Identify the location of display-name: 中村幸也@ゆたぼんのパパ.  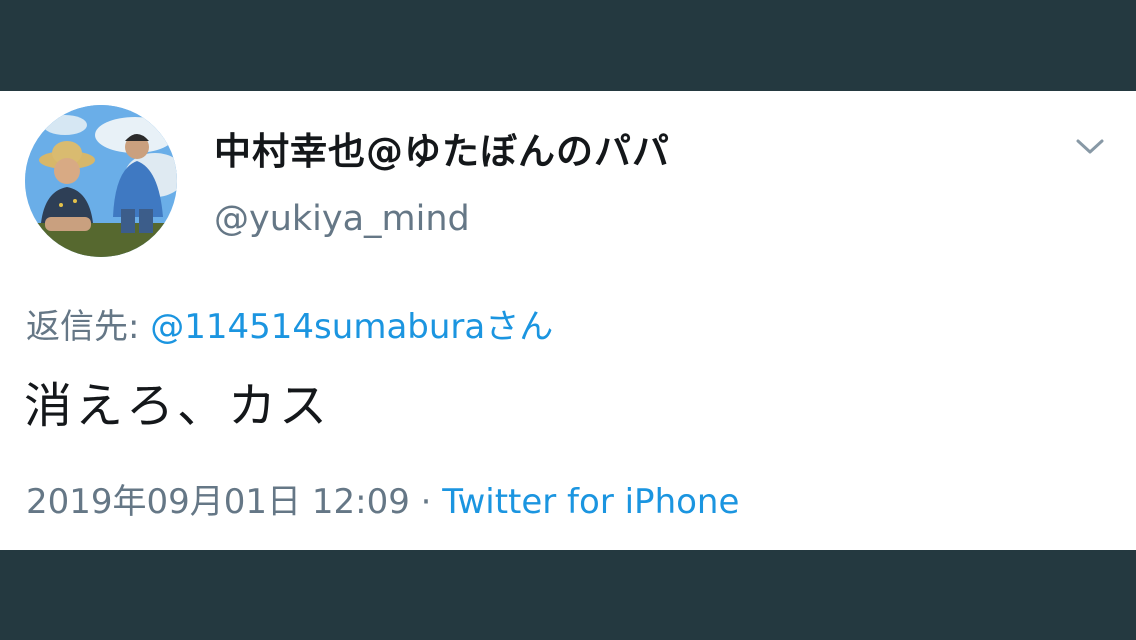
(442, 148).